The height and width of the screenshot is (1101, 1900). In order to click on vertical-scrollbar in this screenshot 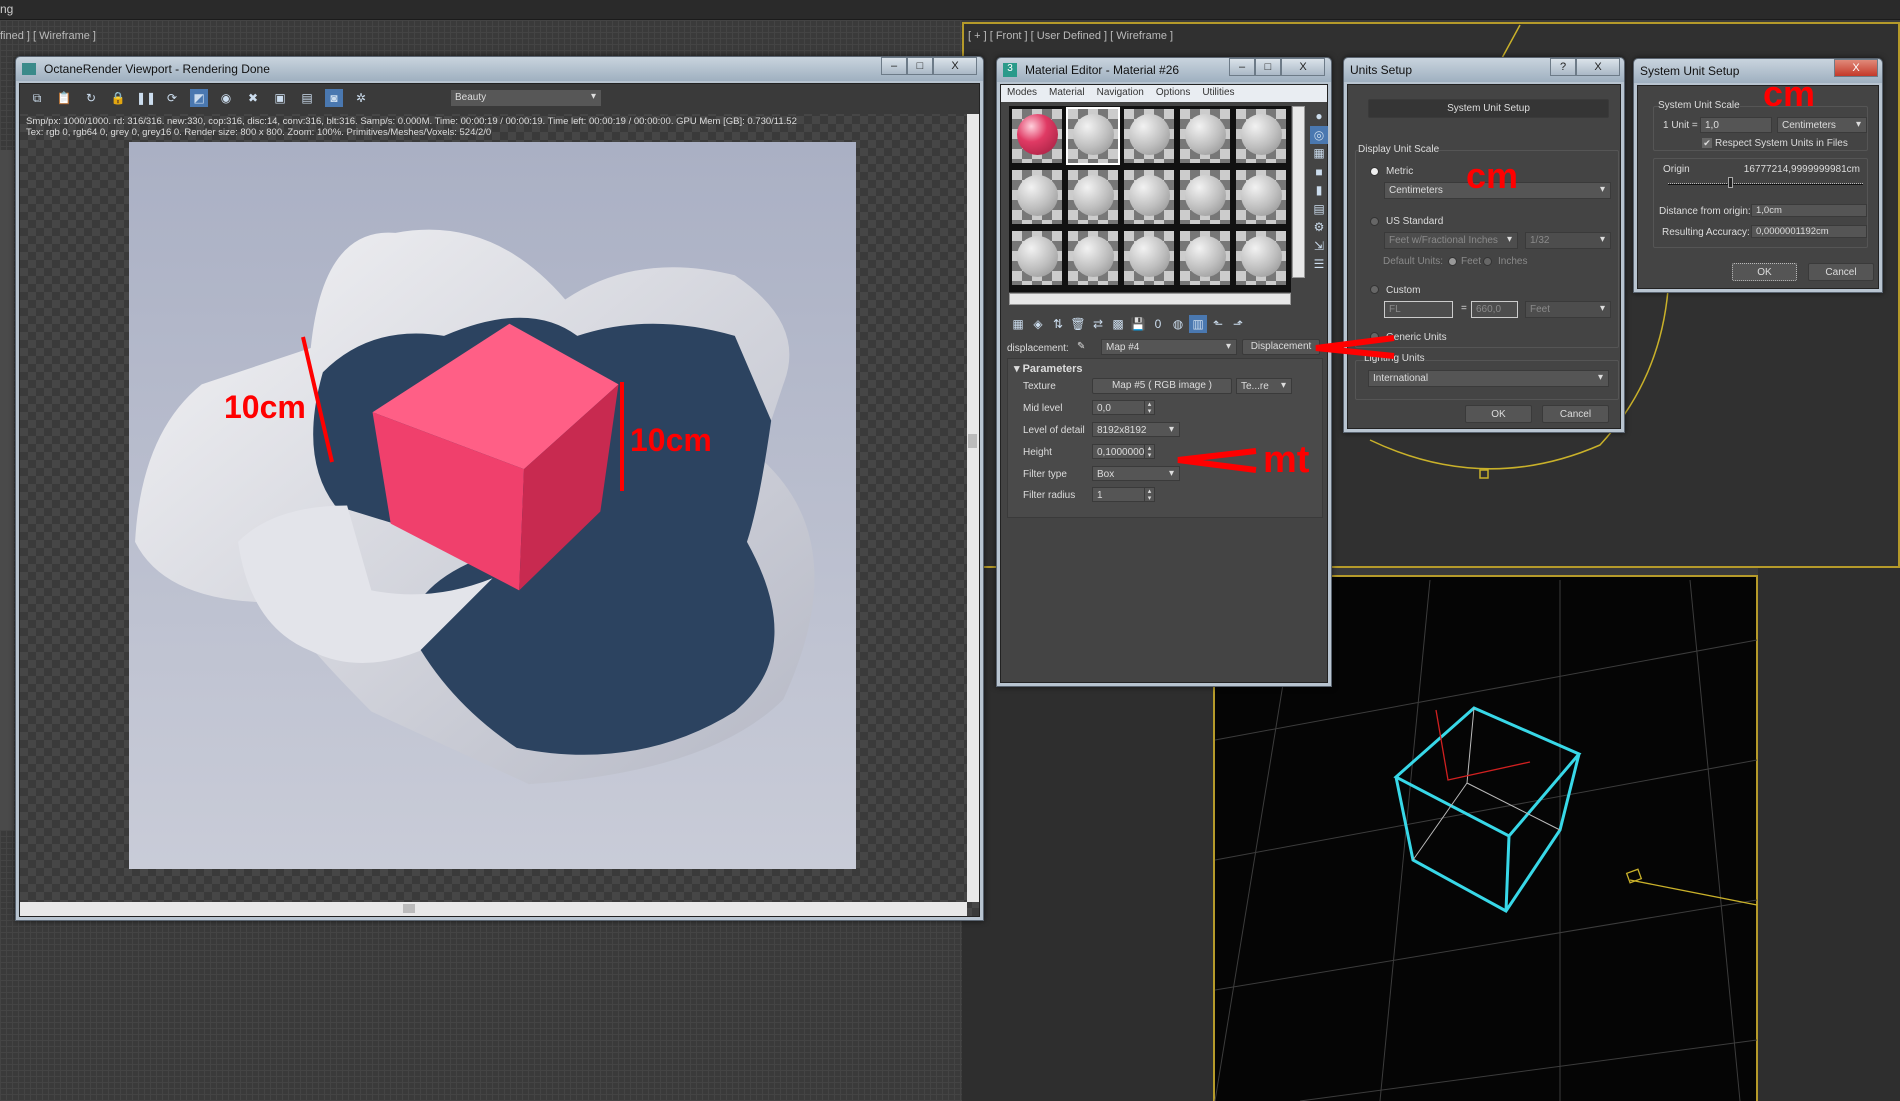, I will do `click(973, 508)`.